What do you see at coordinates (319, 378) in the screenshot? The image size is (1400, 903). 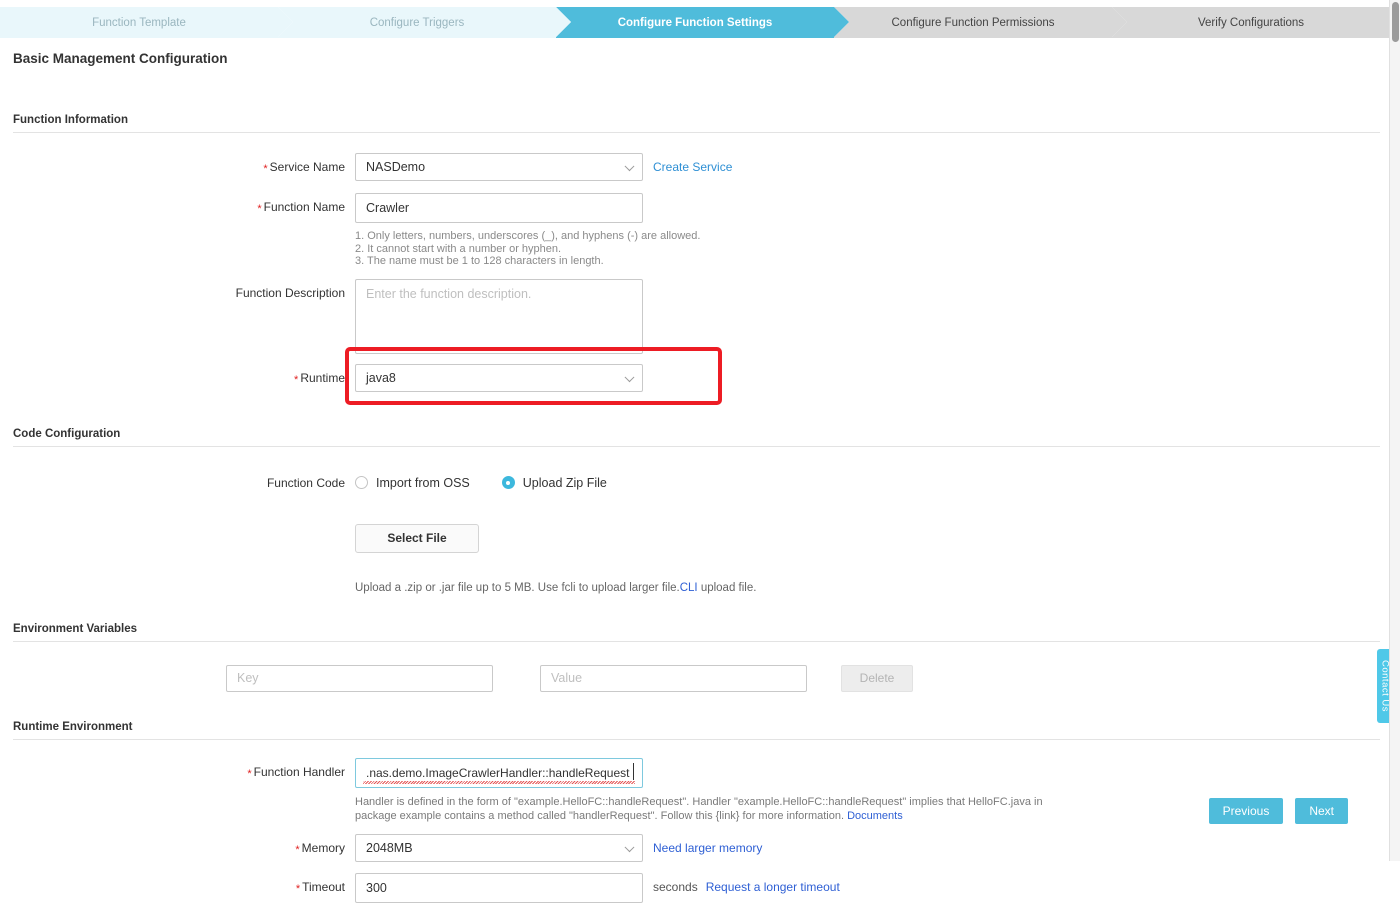 I see `runtime-label: * Runtime` at bounding box center [319, 378].